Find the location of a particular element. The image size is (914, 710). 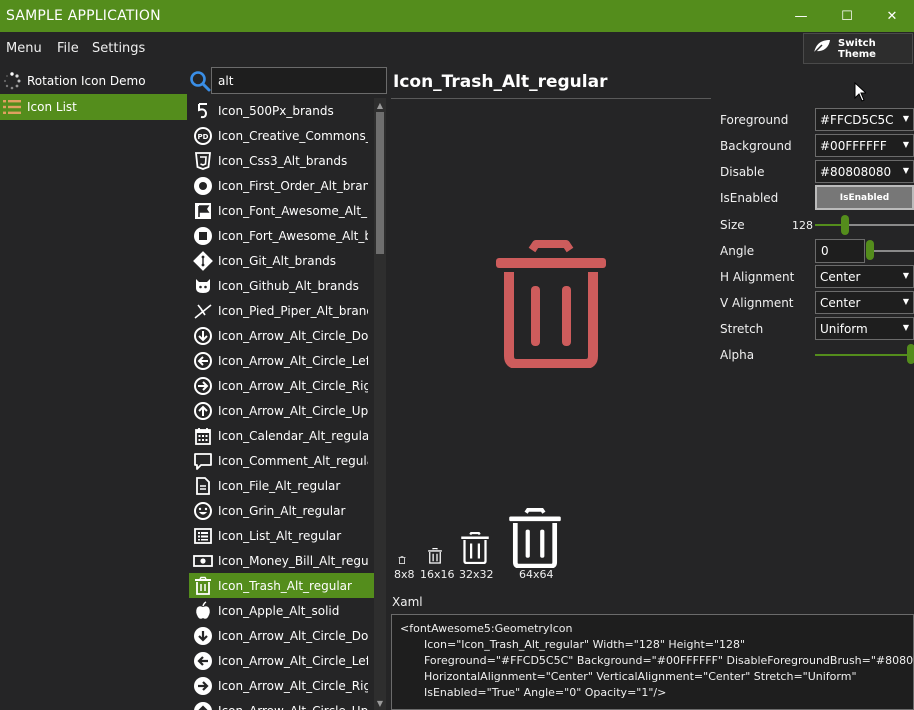

isenabled-label: IsEnabled is located at coordinates (749, 198).